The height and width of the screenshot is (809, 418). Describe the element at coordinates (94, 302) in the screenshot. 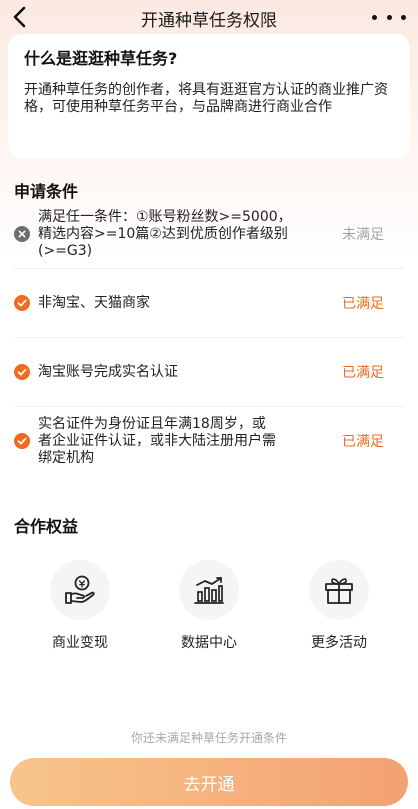

I see `condition-text: 非淘宝、天猫商家` at that location.